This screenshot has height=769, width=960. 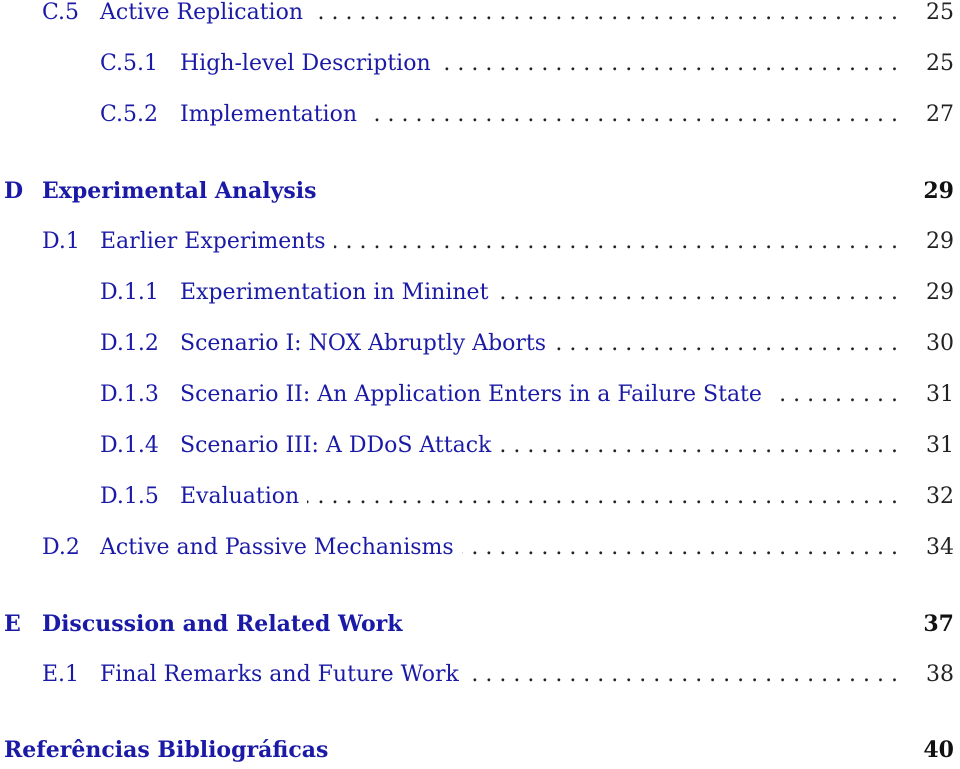 What do you see at coordinates (12, 624) in the screenshot?
I see `entry-number: E` at bounding box center [12, 624].